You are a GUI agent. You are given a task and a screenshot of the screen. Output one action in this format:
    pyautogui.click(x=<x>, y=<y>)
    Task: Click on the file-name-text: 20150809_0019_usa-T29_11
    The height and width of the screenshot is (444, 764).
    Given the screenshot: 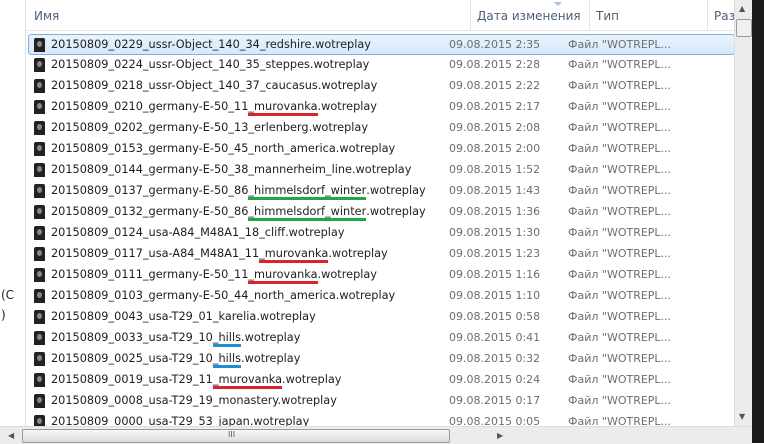 What is the action you would take?
    pyautogui.click(x=132, y=379)
    